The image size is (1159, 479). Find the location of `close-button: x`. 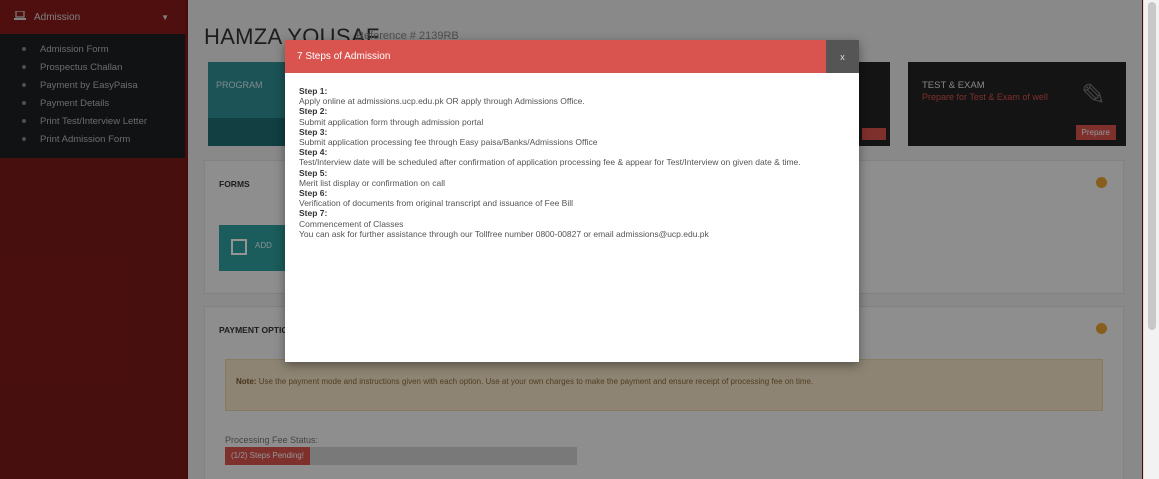

close-button: x is located at coordinates (842, 56).